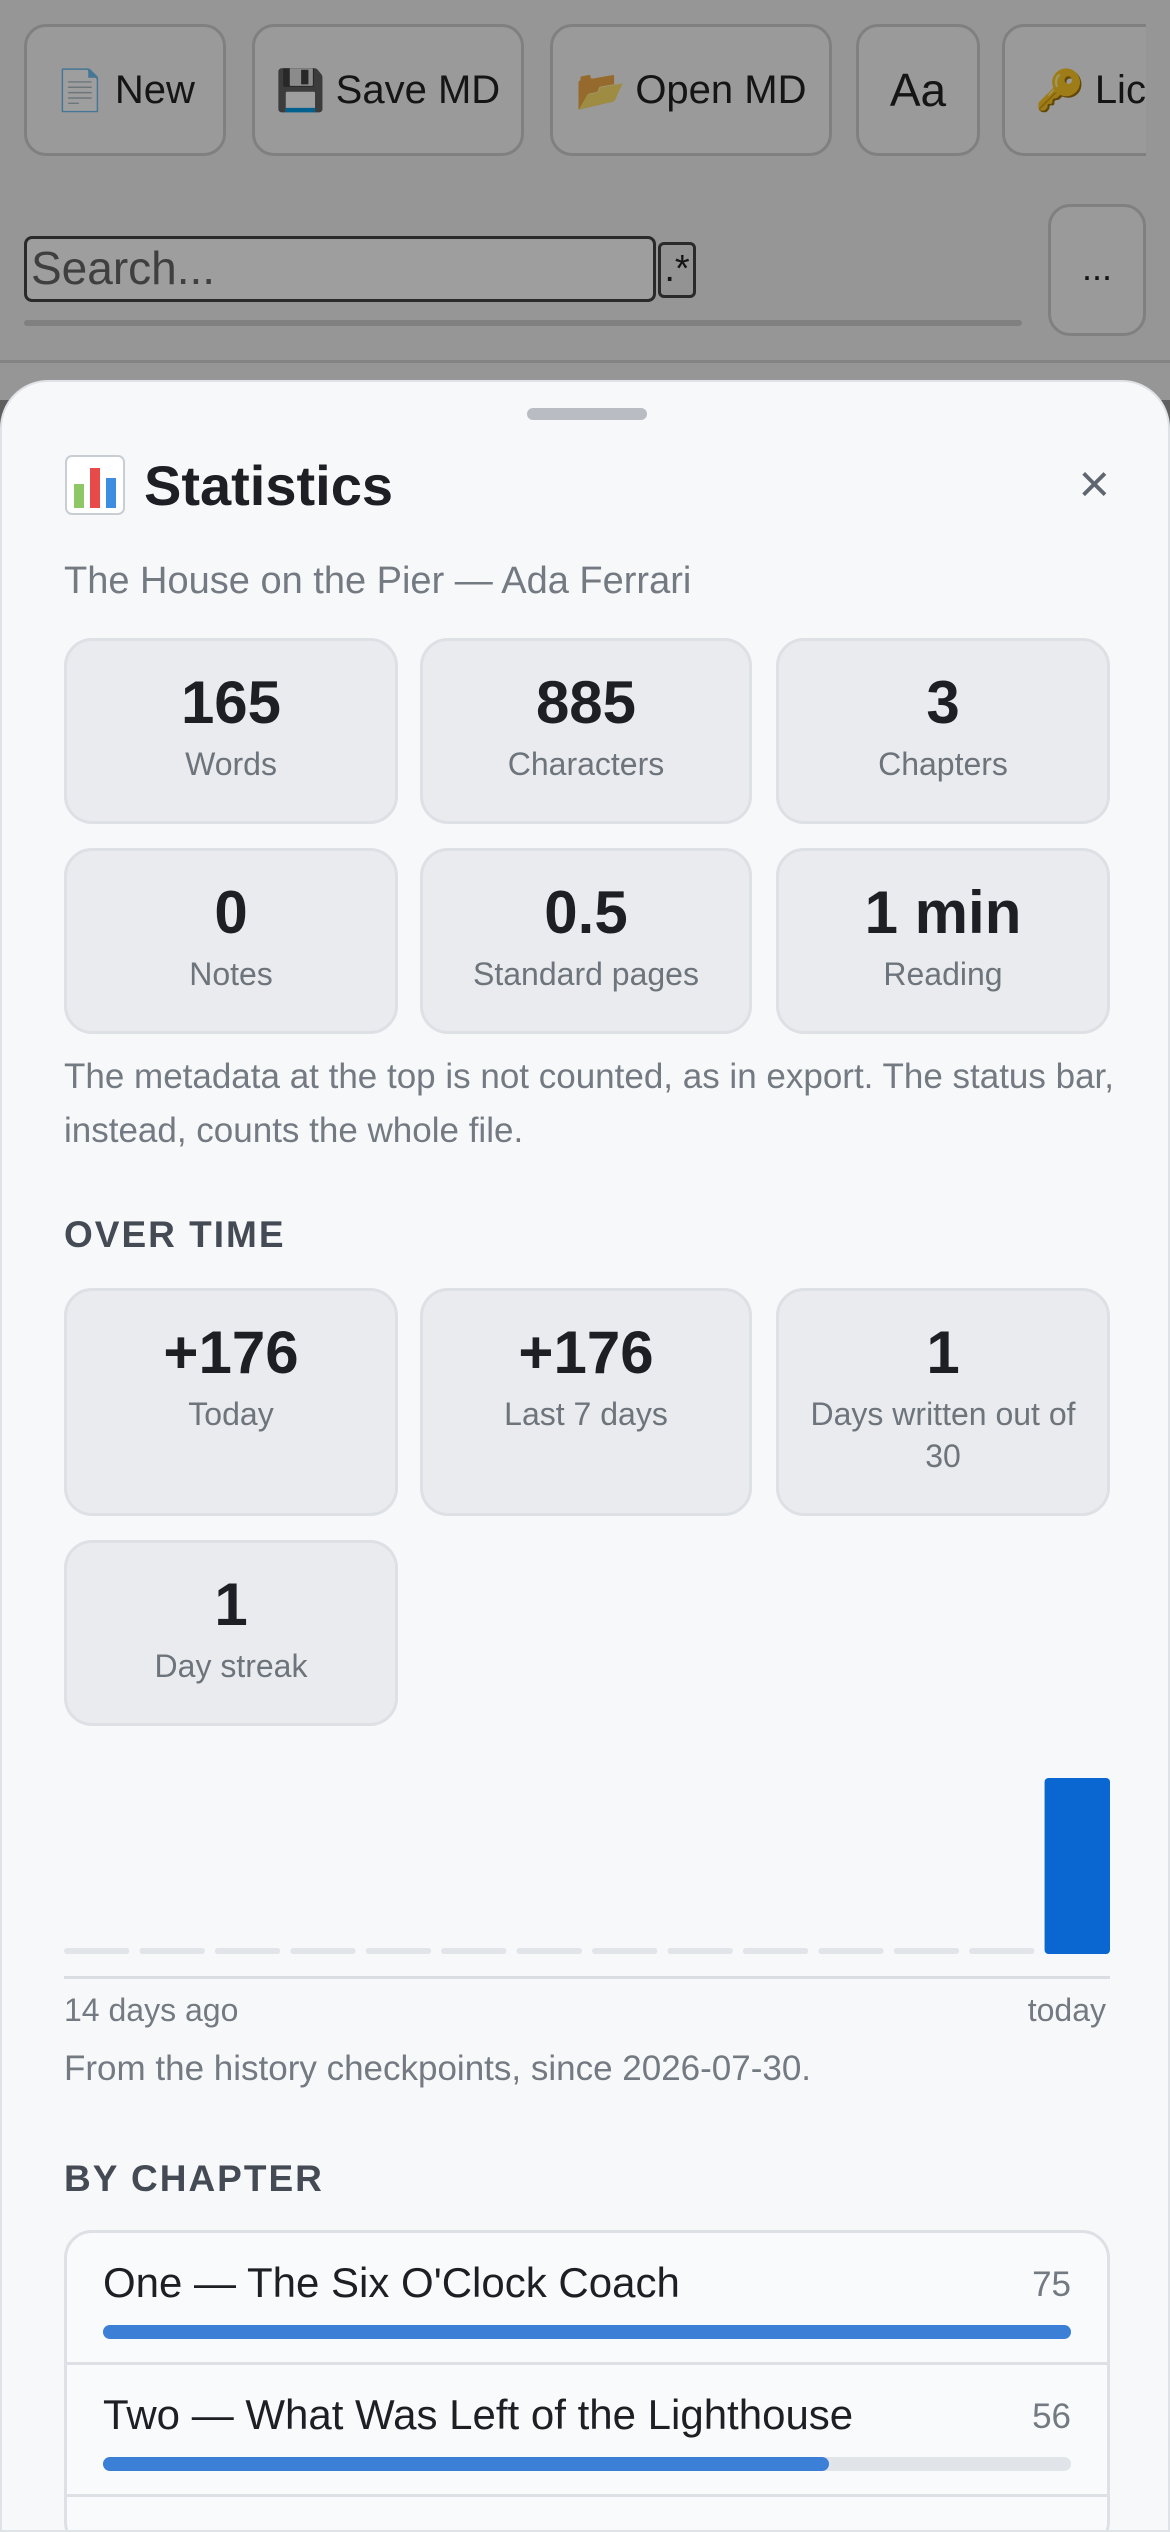 This screenshot has height=2532, width=1170. Describe the element at coordinates (1051, 2284) in the screenshot. I see `chapter-word-count: 75` at that location.